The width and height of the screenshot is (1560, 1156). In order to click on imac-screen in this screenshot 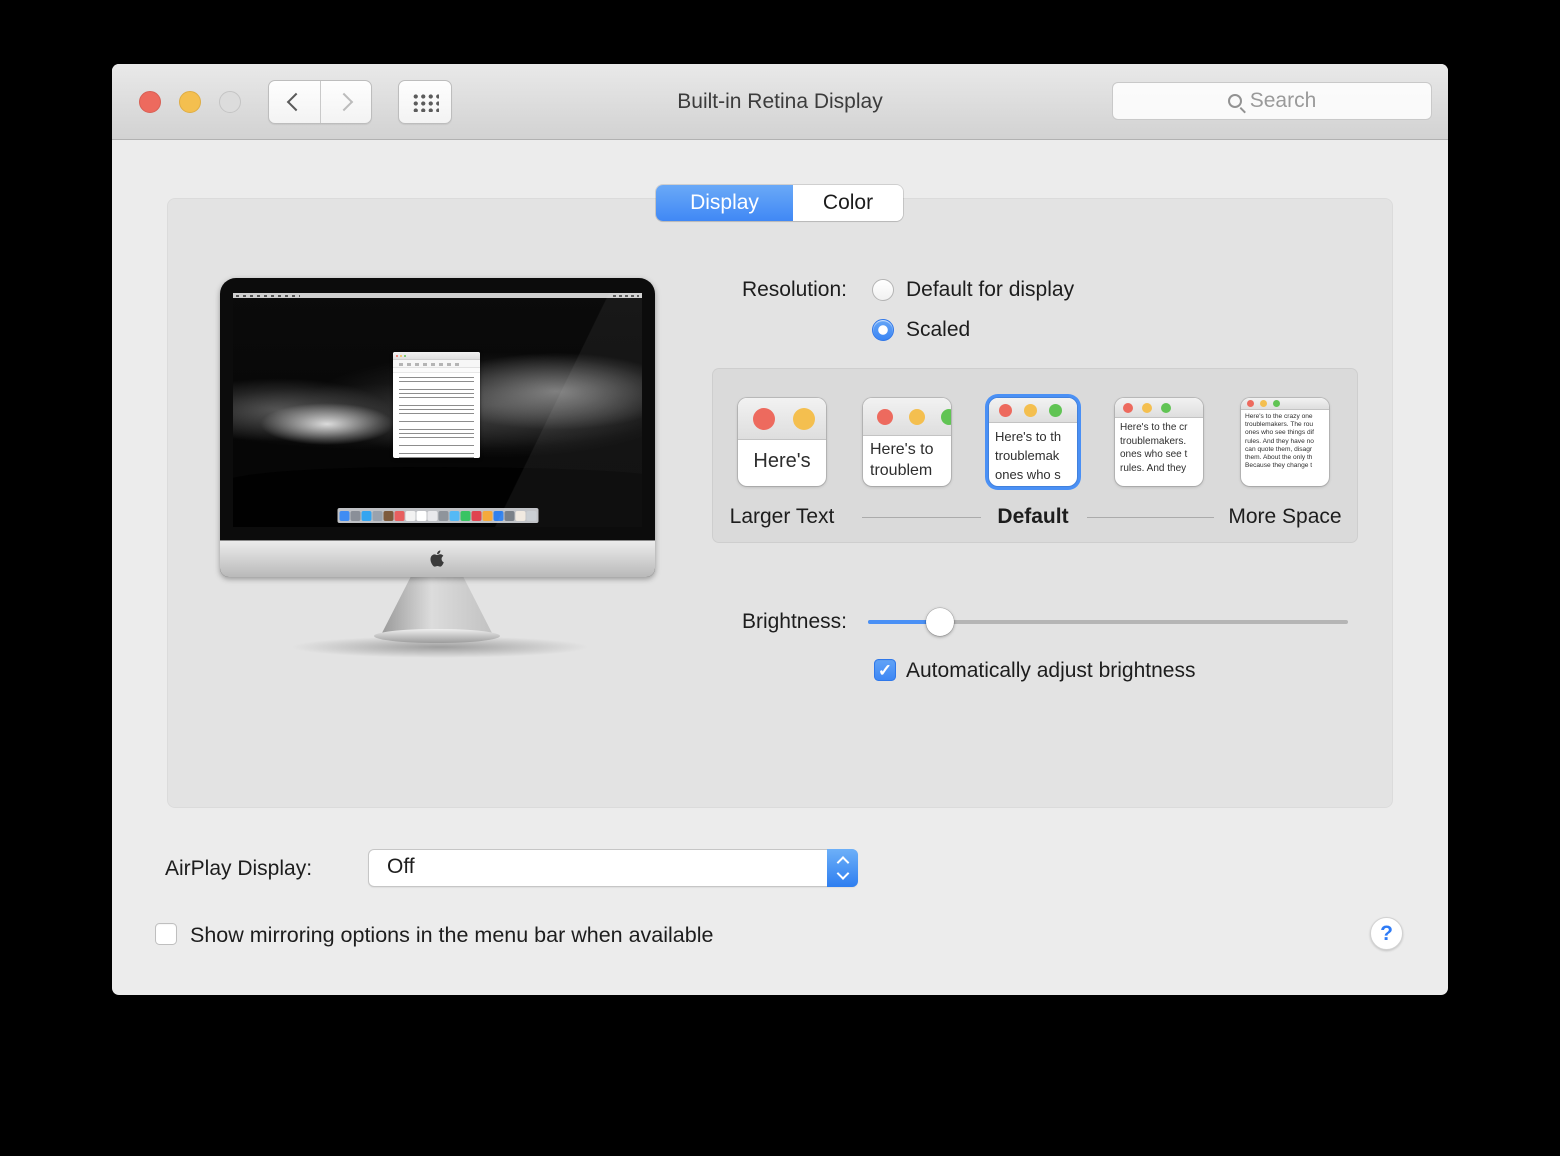, I will do `click(437, 410)`.